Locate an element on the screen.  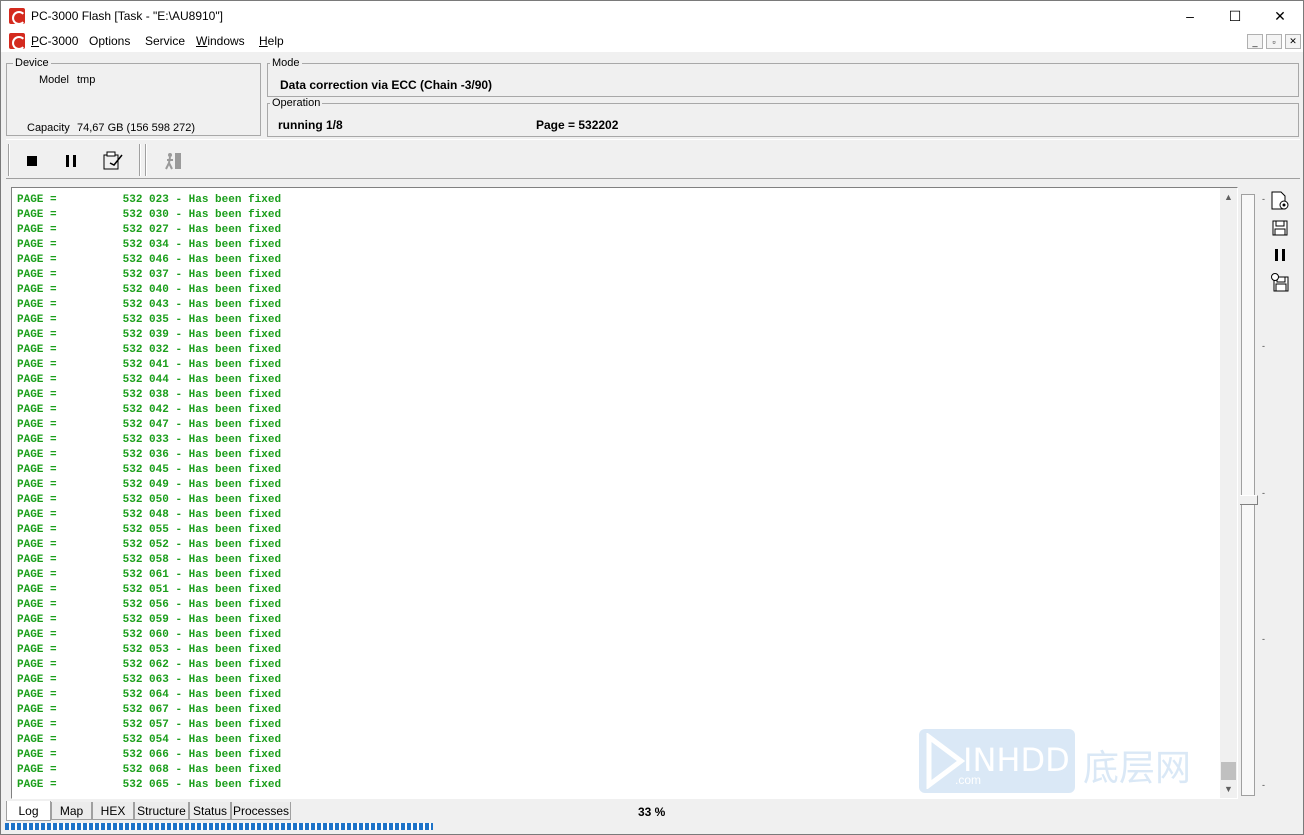
mdi-close-button: ✕ is located at coordinates (1293, 41).